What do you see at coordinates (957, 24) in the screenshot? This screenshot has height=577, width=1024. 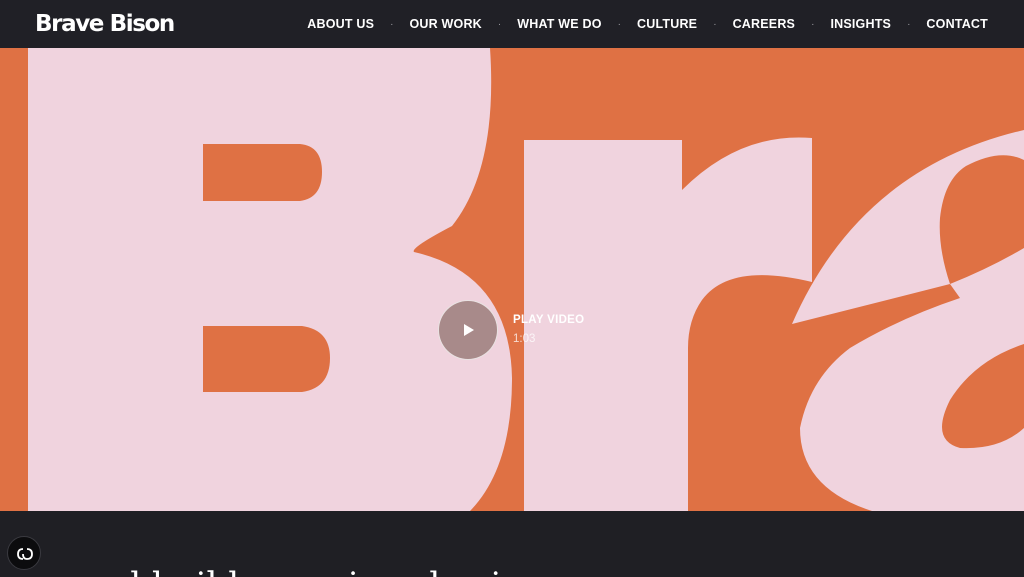 I see `nav-item-contact: CONTACT` at bounding box center [957, 24].